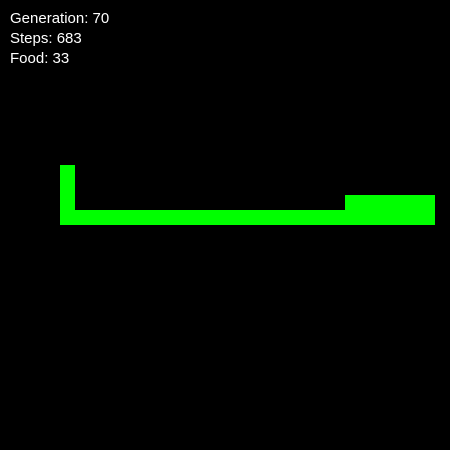  I want to click on generation-counter: Generation: 70, so click(60, 18).